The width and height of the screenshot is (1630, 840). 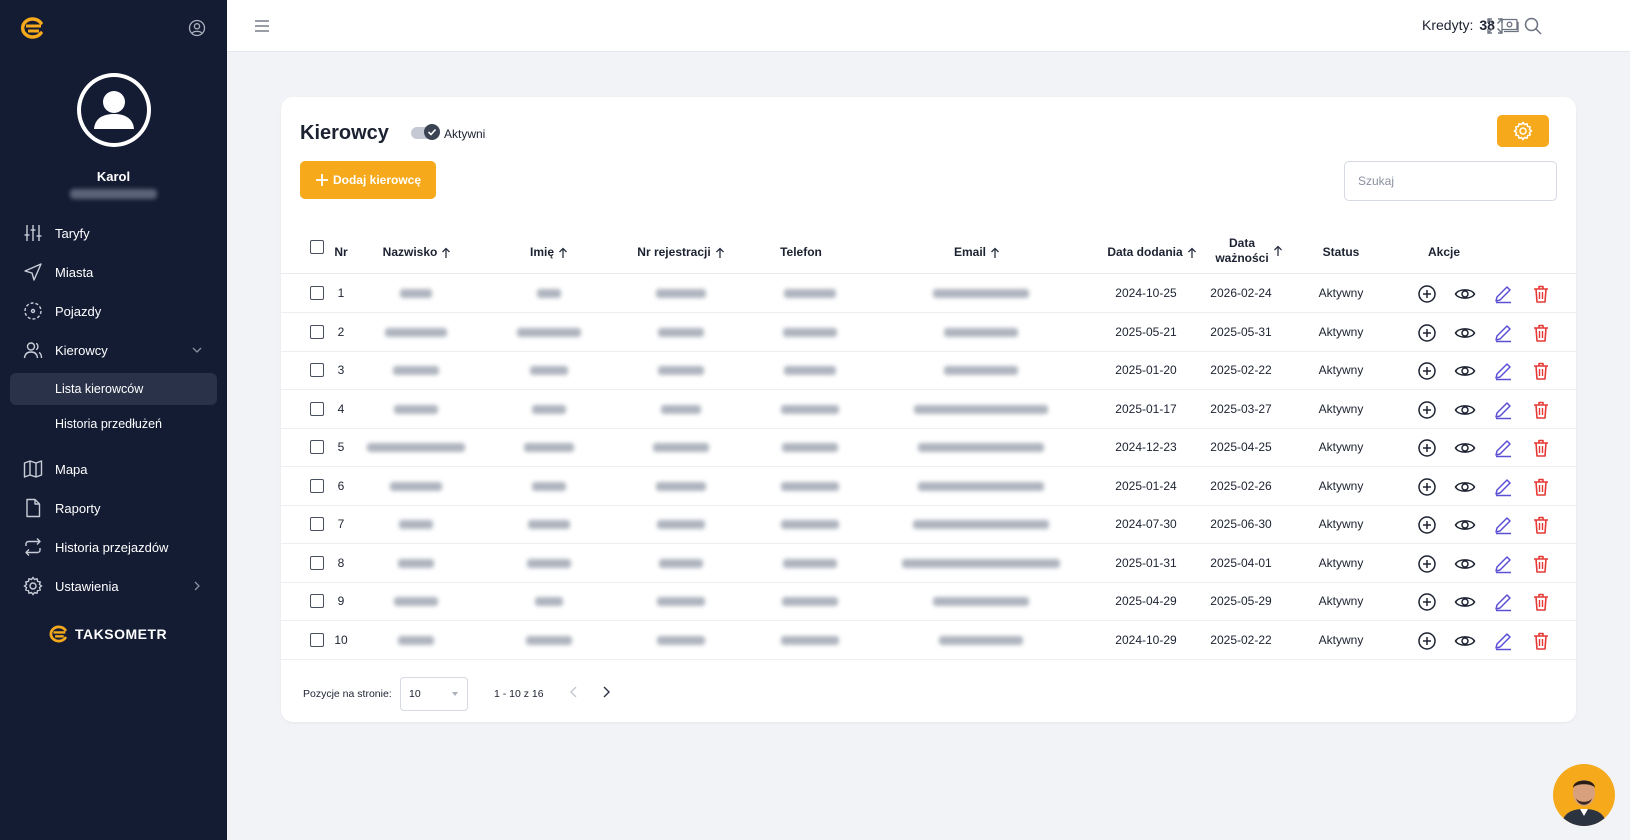 I want to click on eye-icon, so click(x=1465, y=332).